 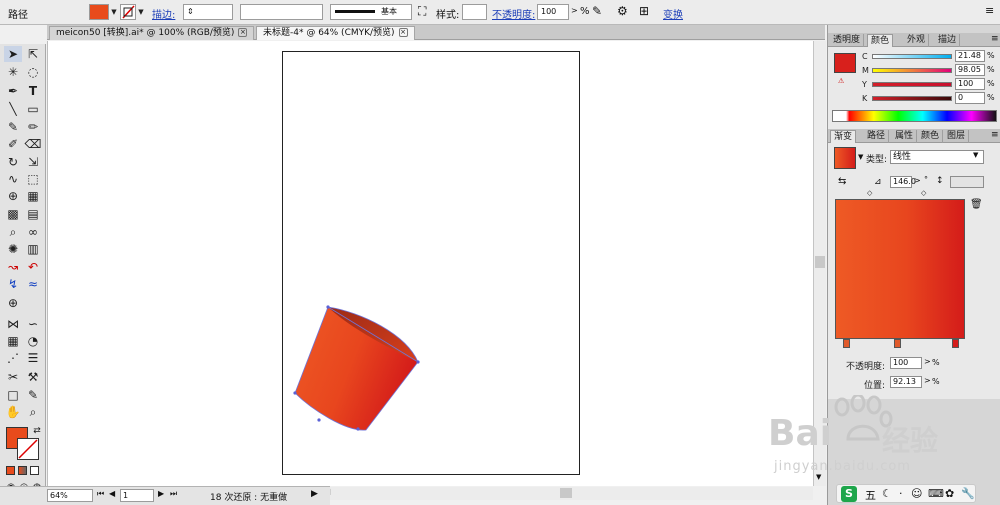 What do you see at coordinates (33, 412) in the screenshot?
I see `zoom-tool-icon: ⌕` at bounding box center [33, 412].